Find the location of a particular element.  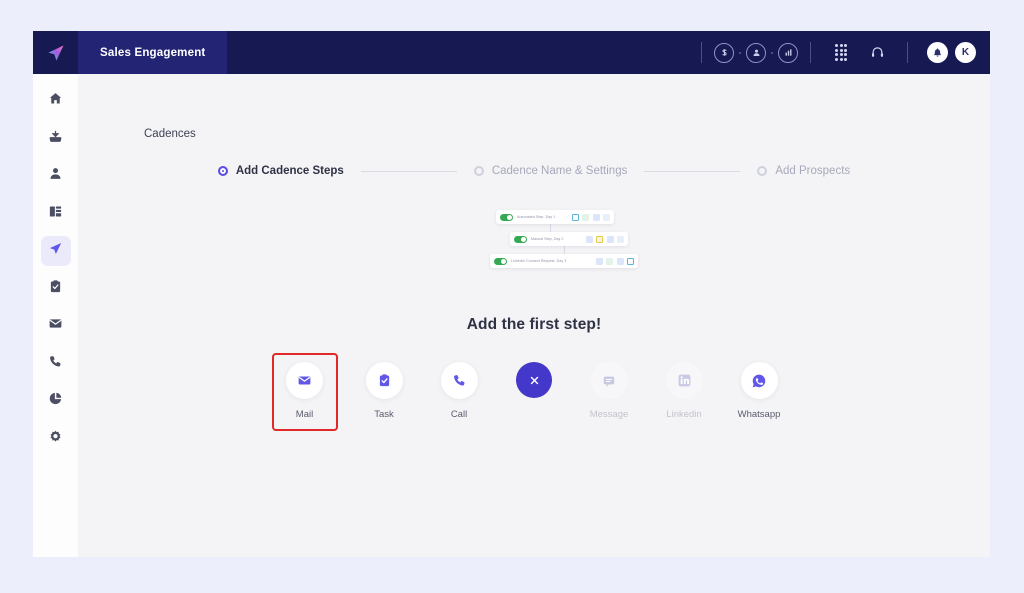

stepper-step-add-cadence-steps: Add Cadence Steps is located at coordinates (280, 171).